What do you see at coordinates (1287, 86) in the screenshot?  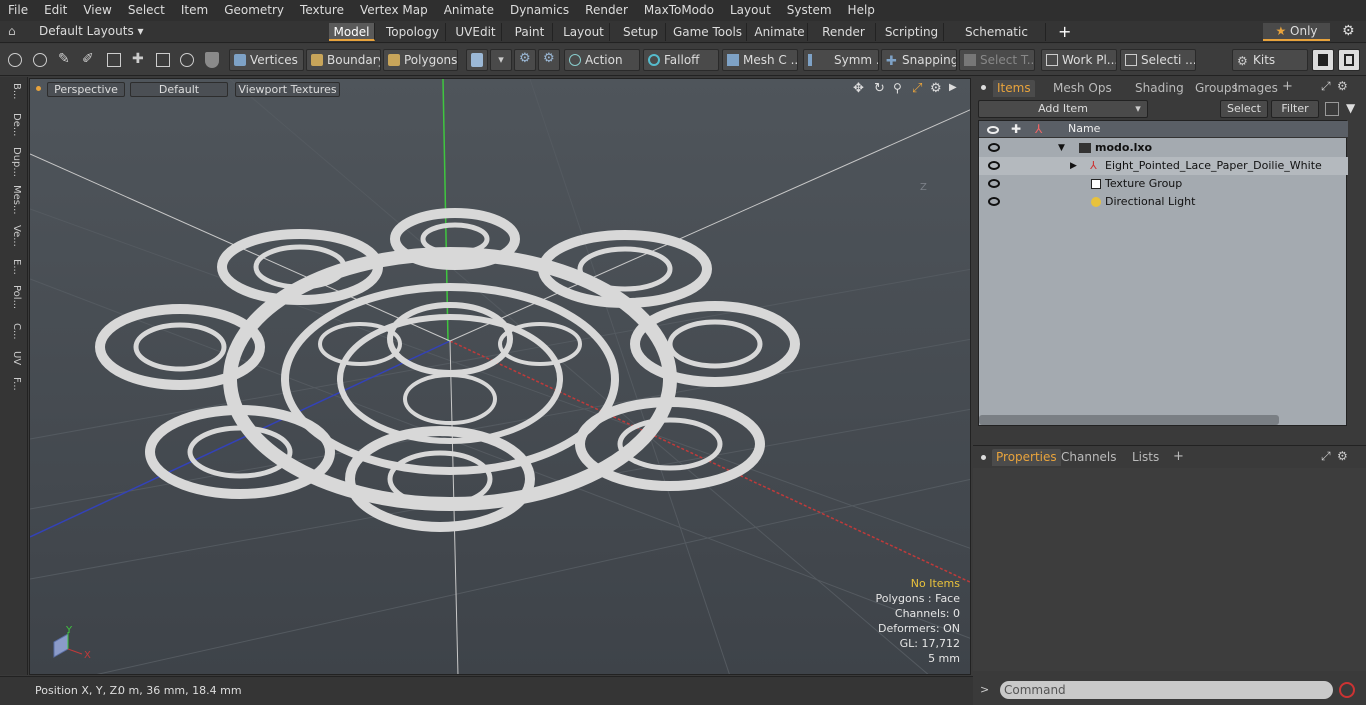 I see `add-panel-tab: +` at bounding box center [1287, 86].